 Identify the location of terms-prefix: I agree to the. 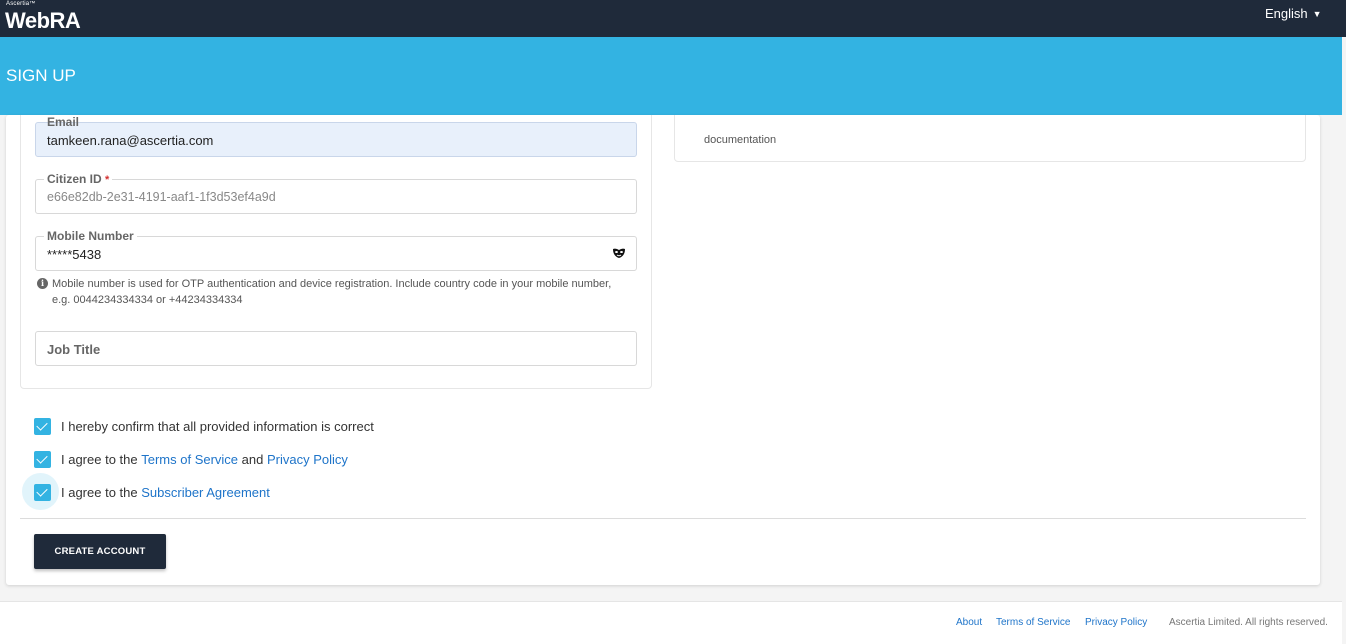
(101, 459).